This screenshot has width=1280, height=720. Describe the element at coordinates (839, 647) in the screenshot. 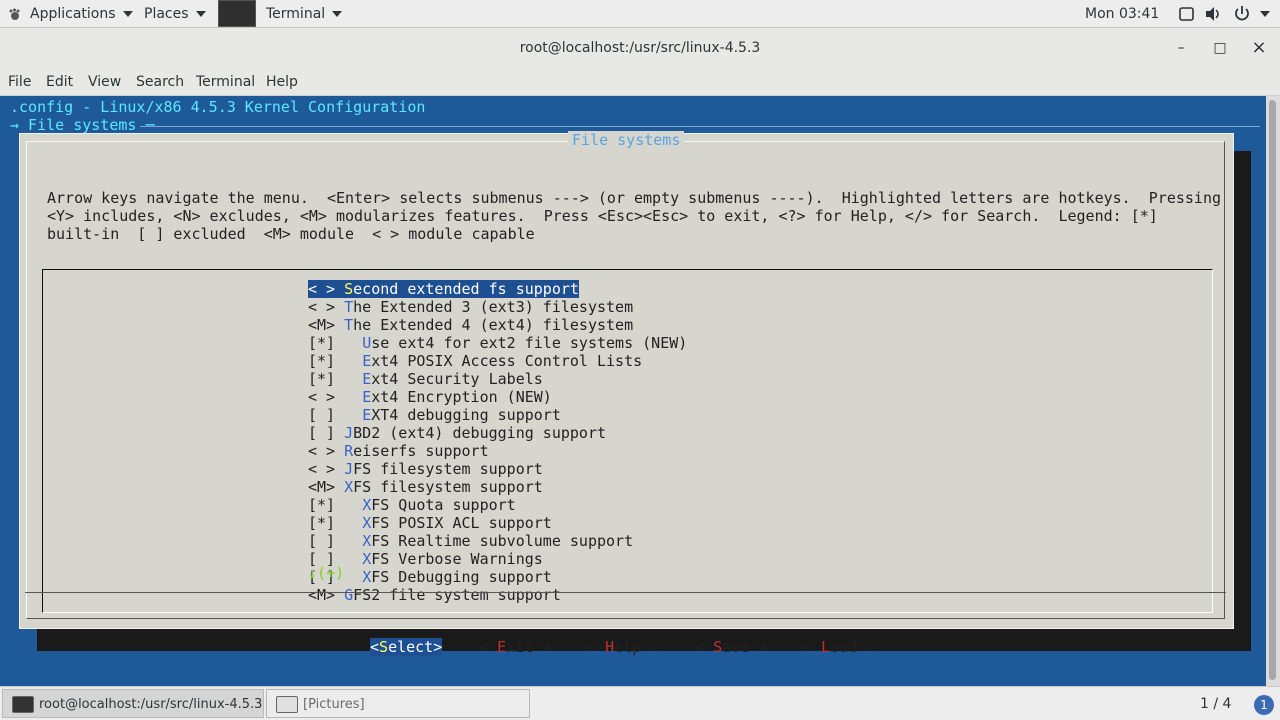

I see `load-button: < Load >` at that location.